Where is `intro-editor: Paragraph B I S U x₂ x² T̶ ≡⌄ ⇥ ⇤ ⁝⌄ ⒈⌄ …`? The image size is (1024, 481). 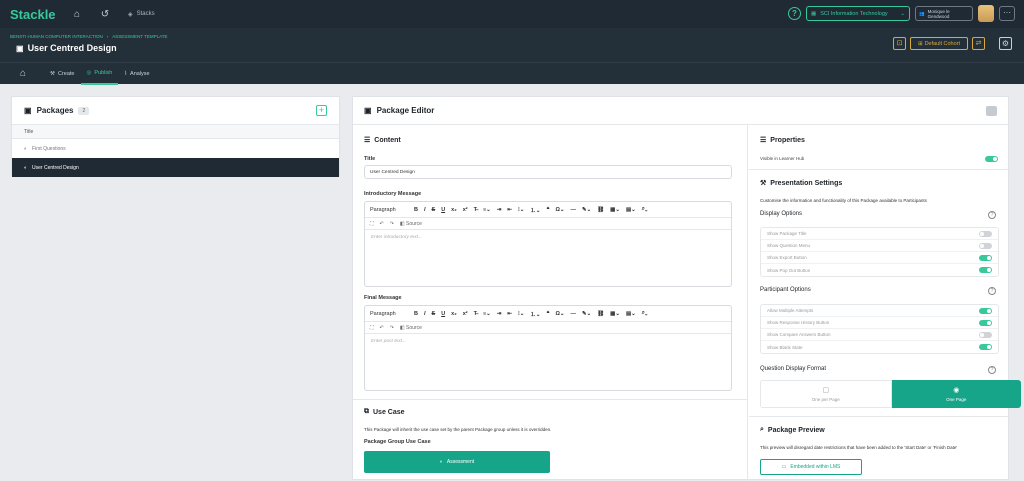
intro-editor: Paragraph B I S U x₂ x² T̶ ≡⌄ ⇥ ⇤ ⁝⌄ ⒈⌄ … is located at coordinates (548, 244).